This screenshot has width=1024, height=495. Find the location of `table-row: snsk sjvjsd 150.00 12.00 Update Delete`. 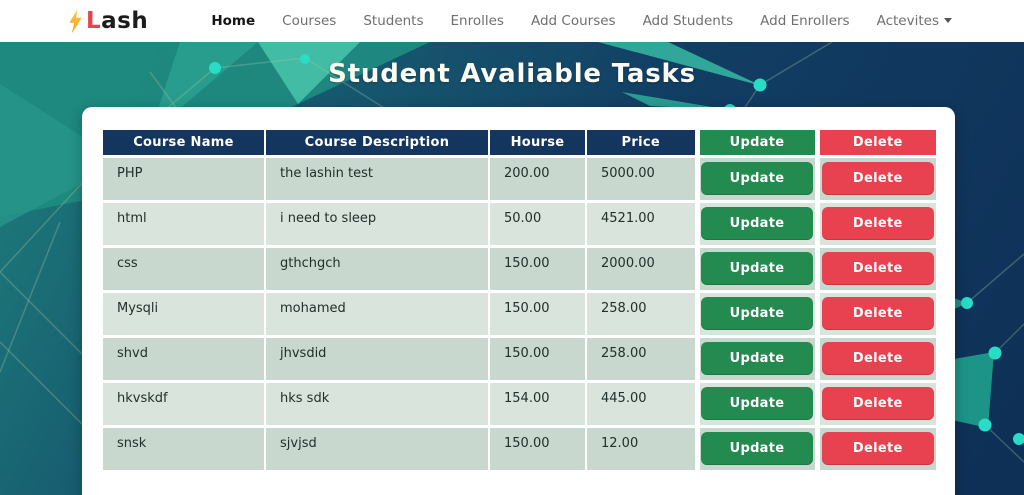

table-row: snsk sjvjsd 150.00 12.00 Update Delete is located at coordinates (519, 448).